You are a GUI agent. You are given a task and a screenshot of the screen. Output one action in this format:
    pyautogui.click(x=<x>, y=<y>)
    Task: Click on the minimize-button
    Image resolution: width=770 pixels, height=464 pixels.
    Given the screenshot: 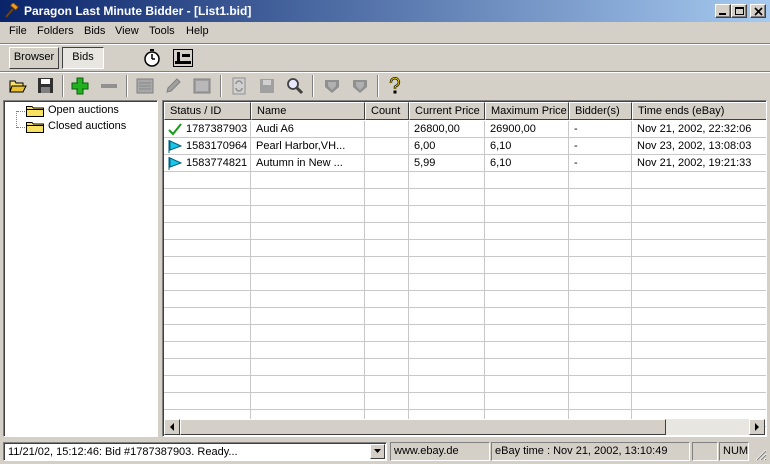 What is the action you would take?
    pyautogui.click(x=723, y=11)
    